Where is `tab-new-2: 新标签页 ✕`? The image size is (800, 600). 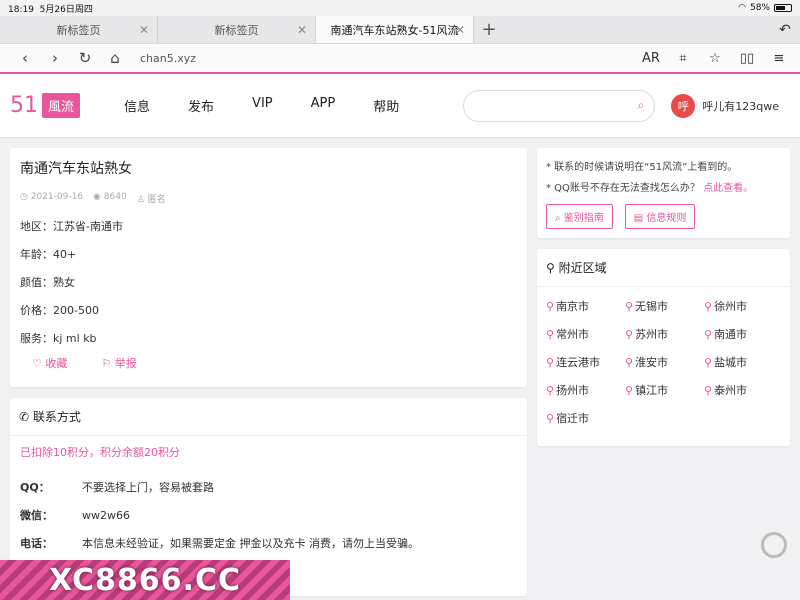 tab-new-2: 新标签页 ✕ is located at coordinates (237, 29).